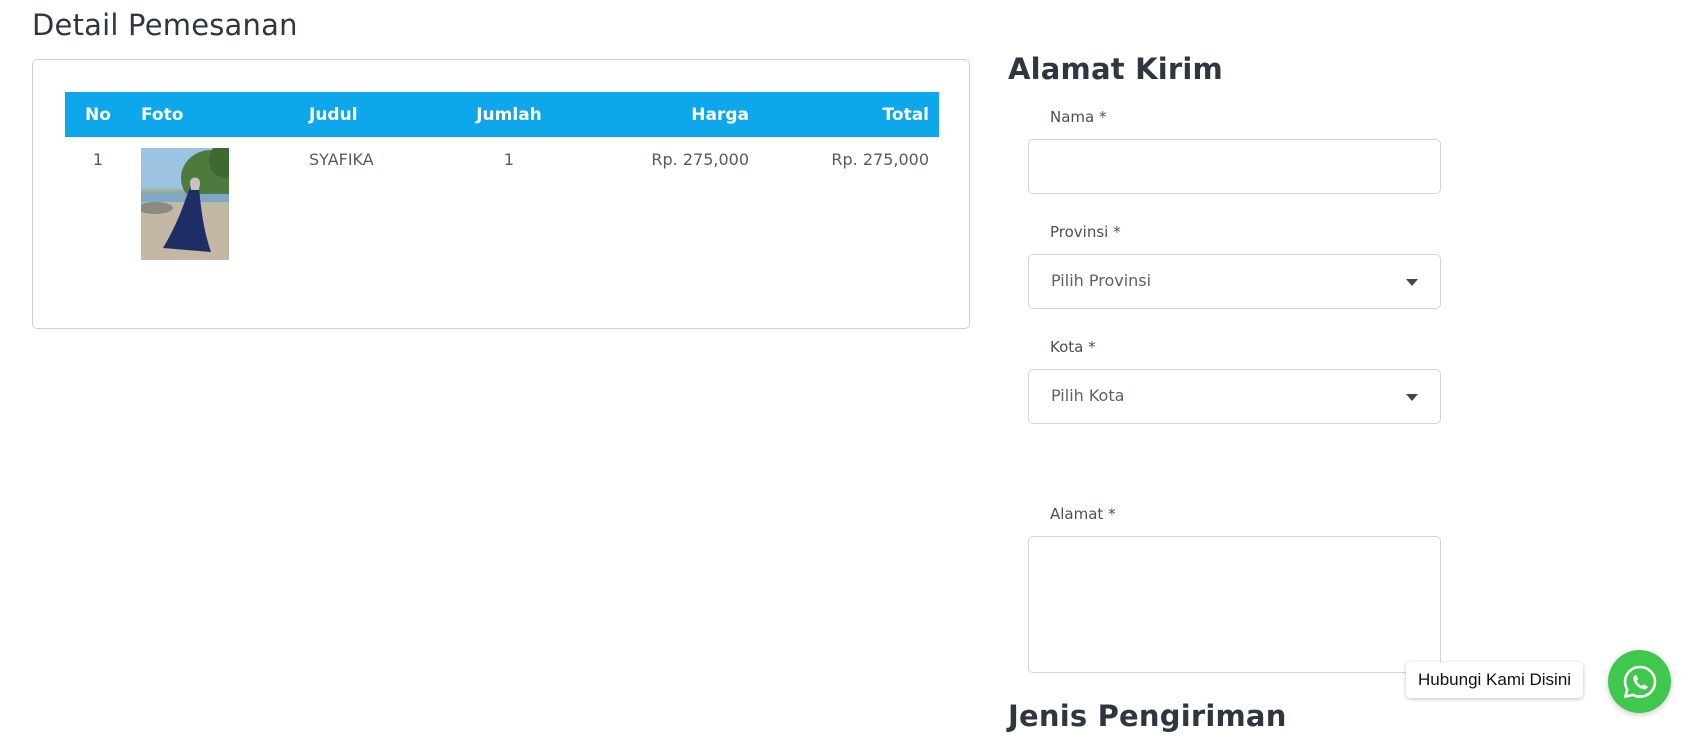 This screenshot has width=1686, height=739. I want to click on nama-input, so click(1234, 166).